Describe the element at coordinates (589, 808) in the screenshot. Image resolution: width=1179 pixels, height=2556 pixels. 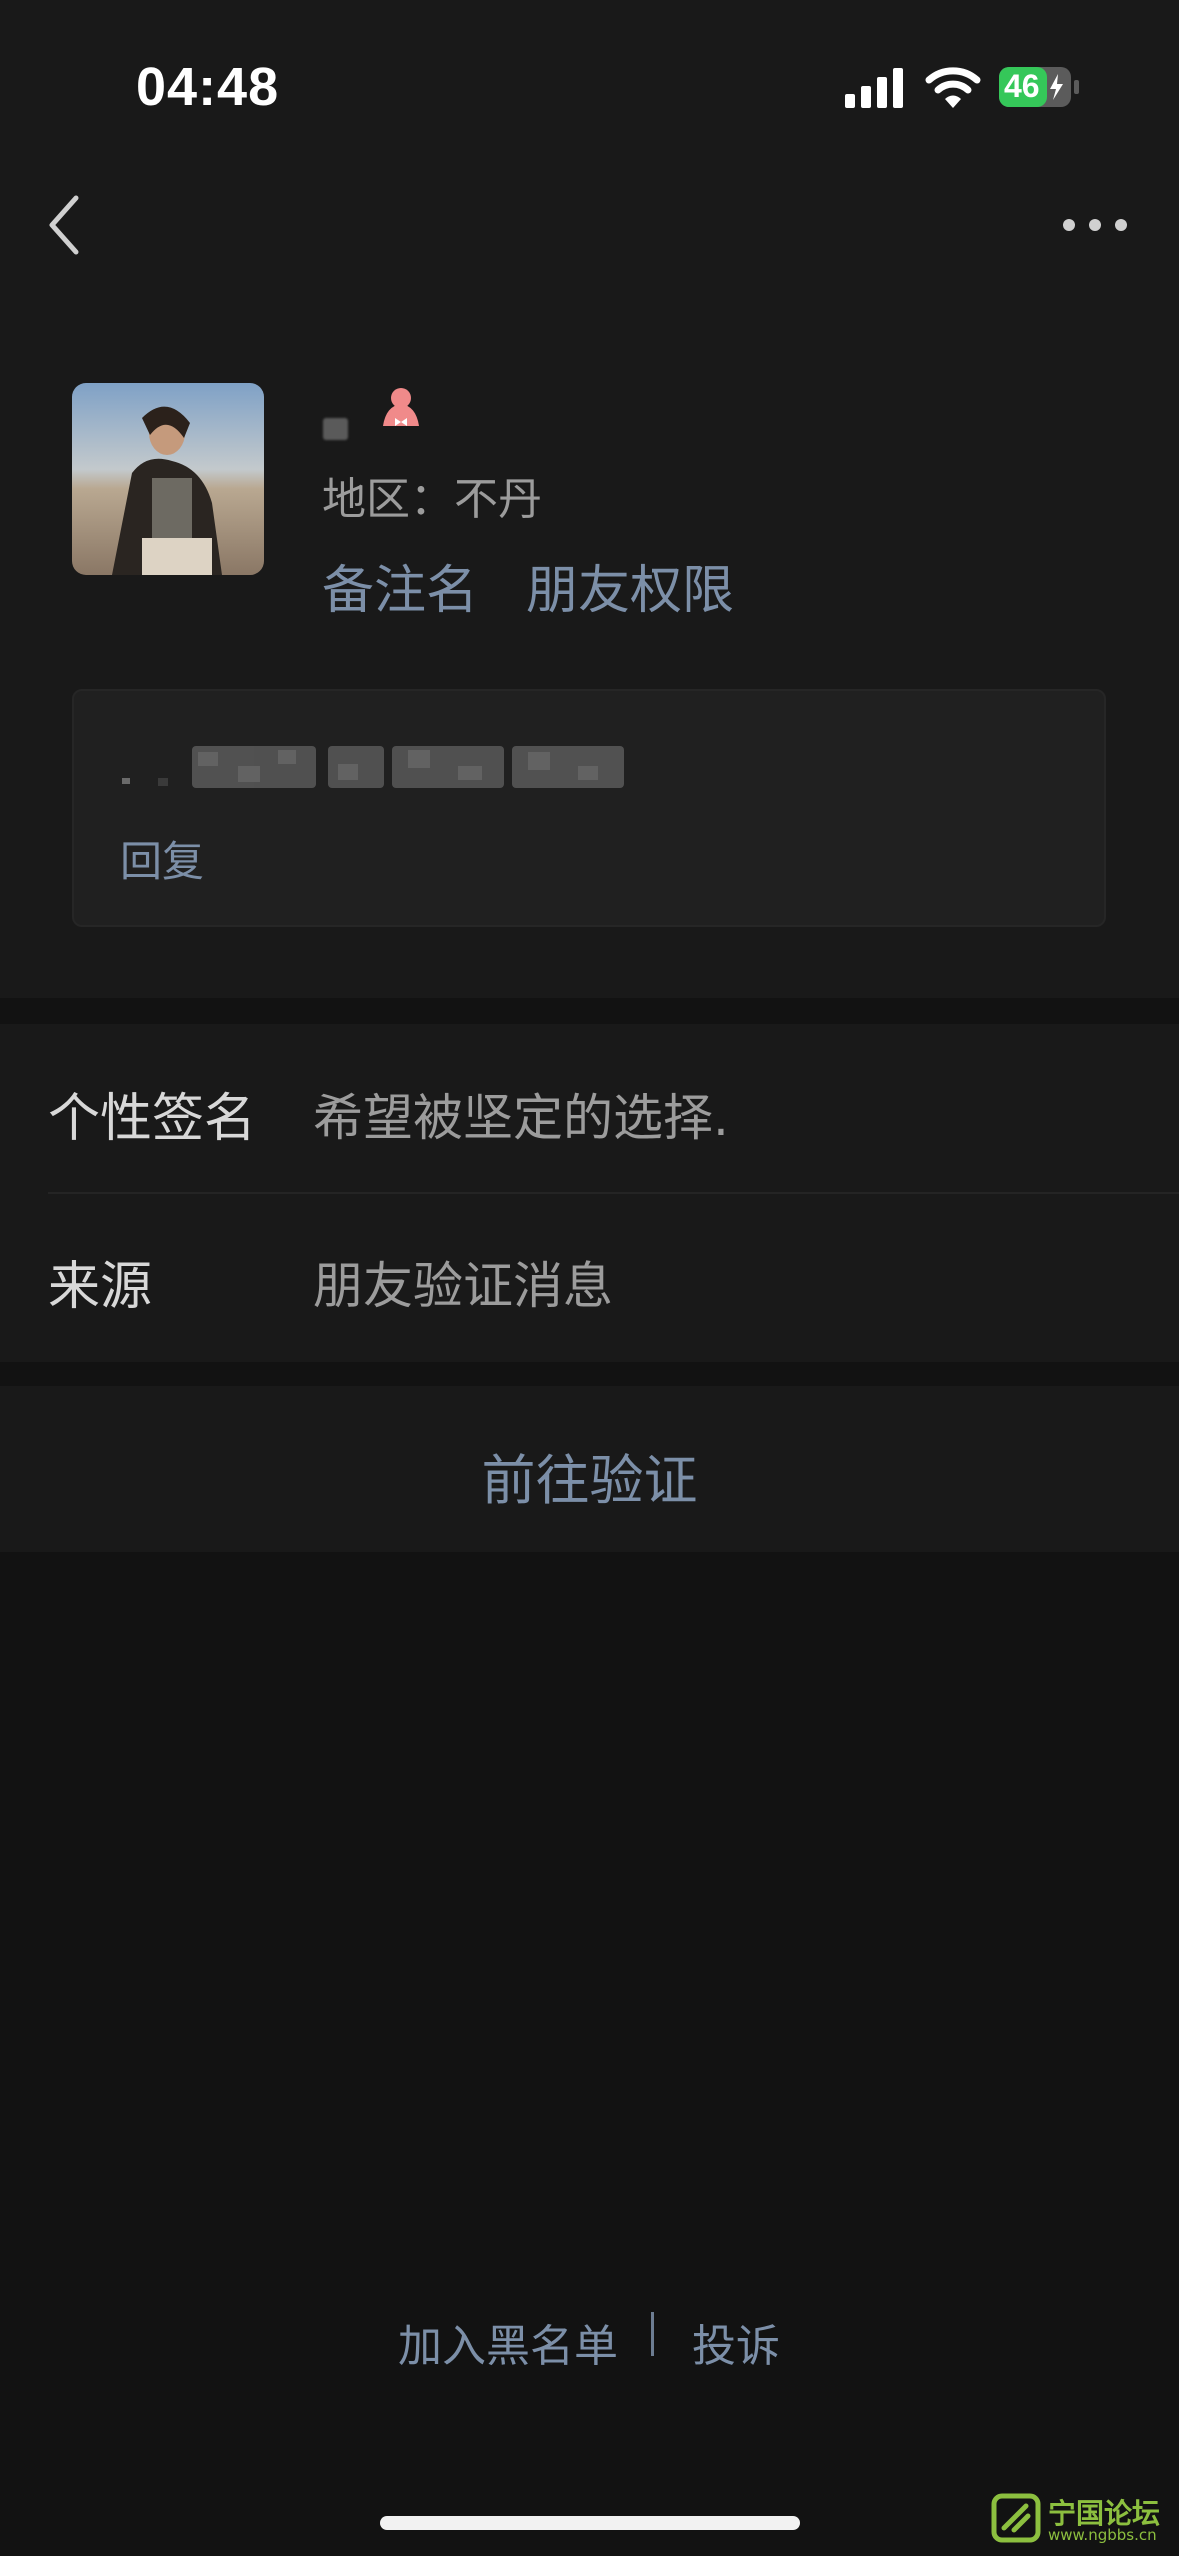
I see `verification-message-card` at that location.